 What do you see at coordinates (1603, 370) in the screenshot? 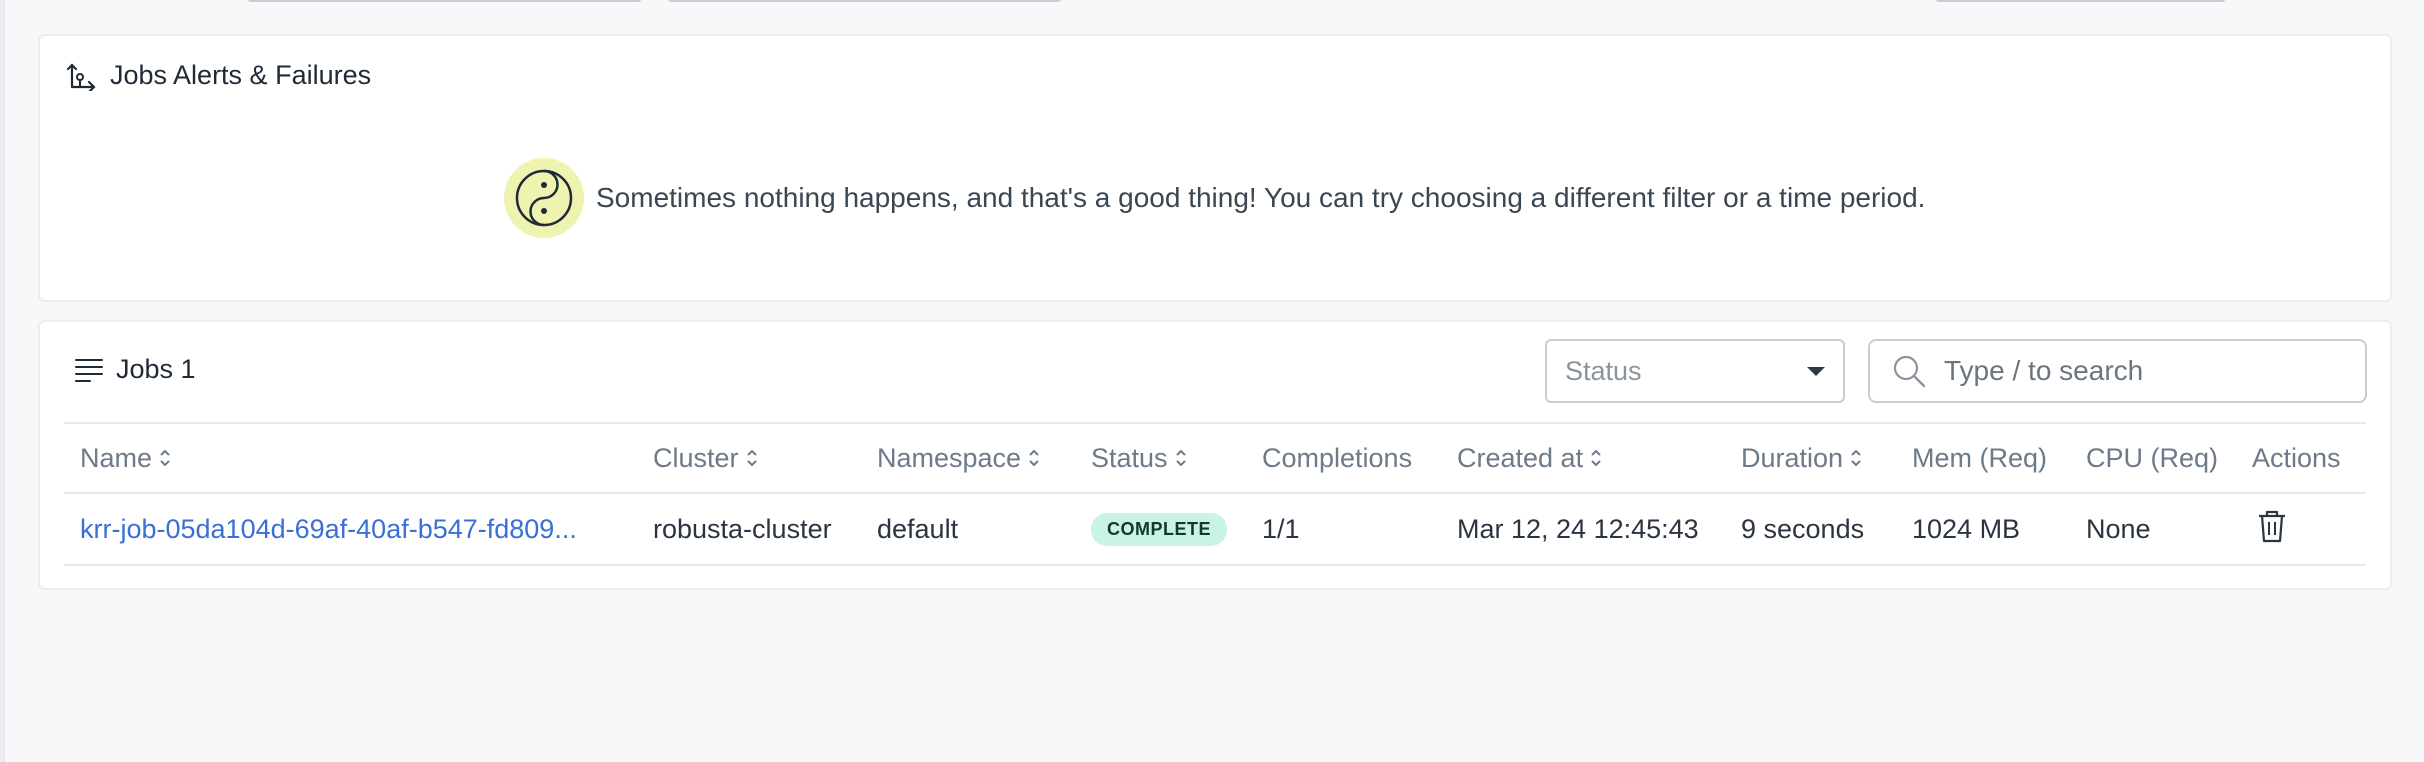
I see `status-filter-placeholder: Status` at bounding box center [1603, 370].